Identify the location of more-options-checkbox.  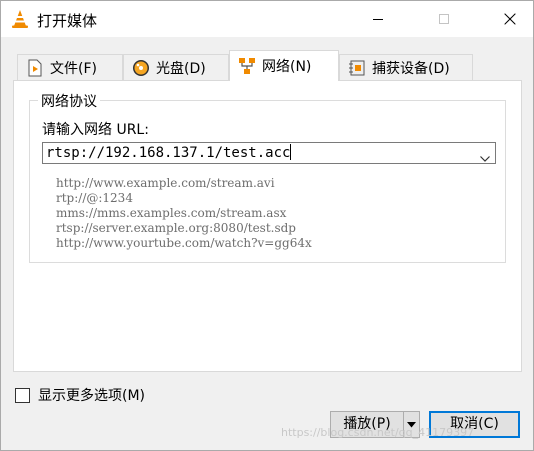
(22, 395).